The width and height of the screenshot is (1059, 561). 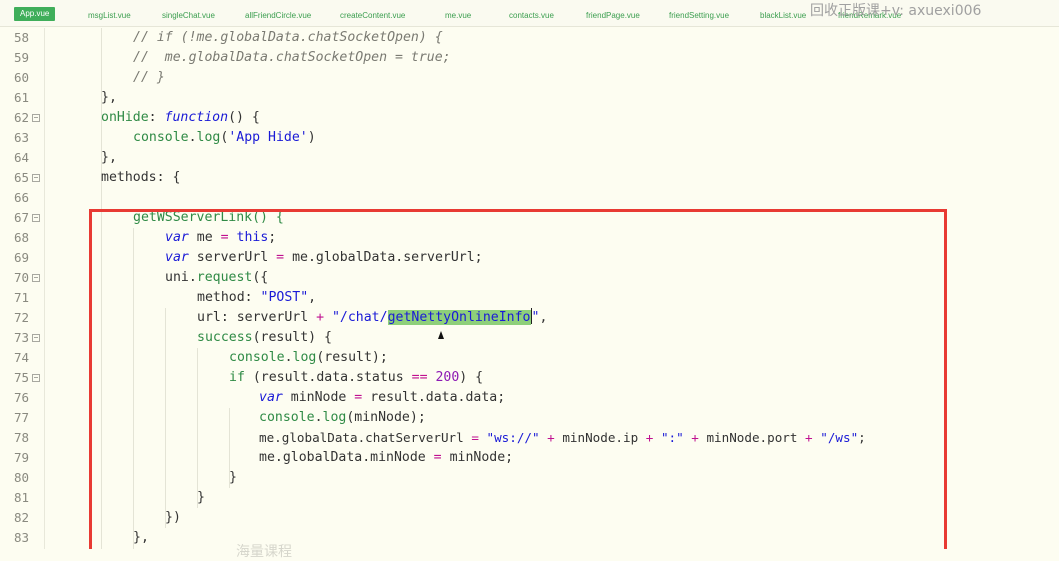 What do you see at coordinates (21, 357) in the screenshot?
I see `line-number: 74` at bounding box center [21, 357].